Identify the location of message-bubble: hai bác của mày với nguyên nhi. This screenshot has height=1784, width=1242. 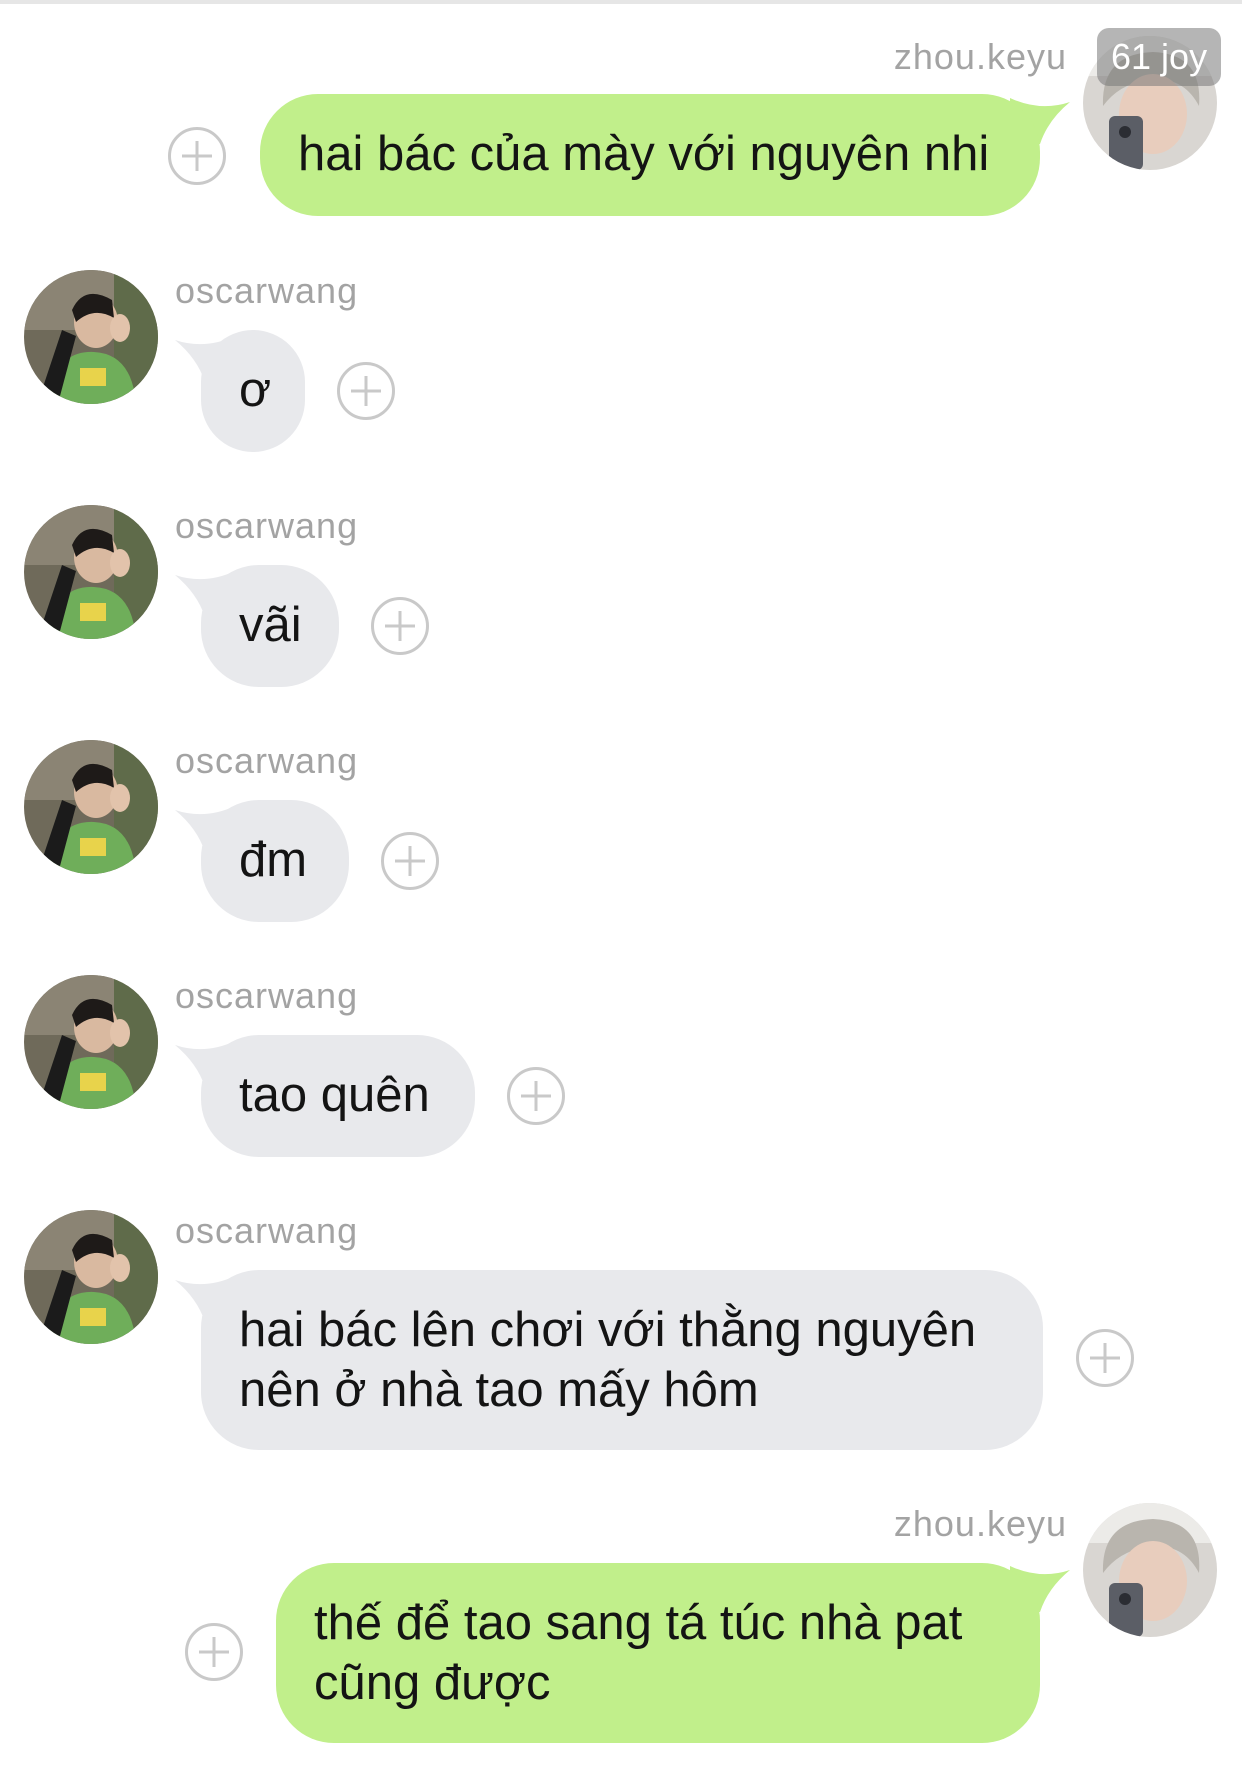
(650, 155).